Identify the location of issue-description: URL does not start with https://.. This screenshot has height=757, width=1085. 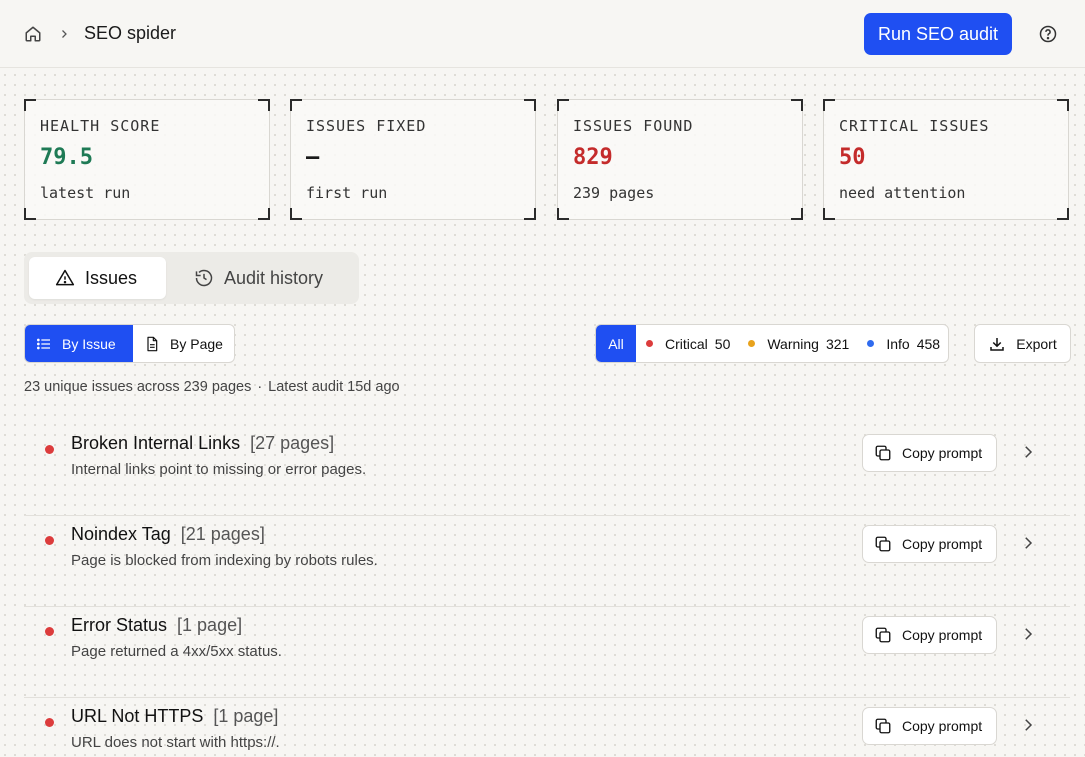
(175, 742).